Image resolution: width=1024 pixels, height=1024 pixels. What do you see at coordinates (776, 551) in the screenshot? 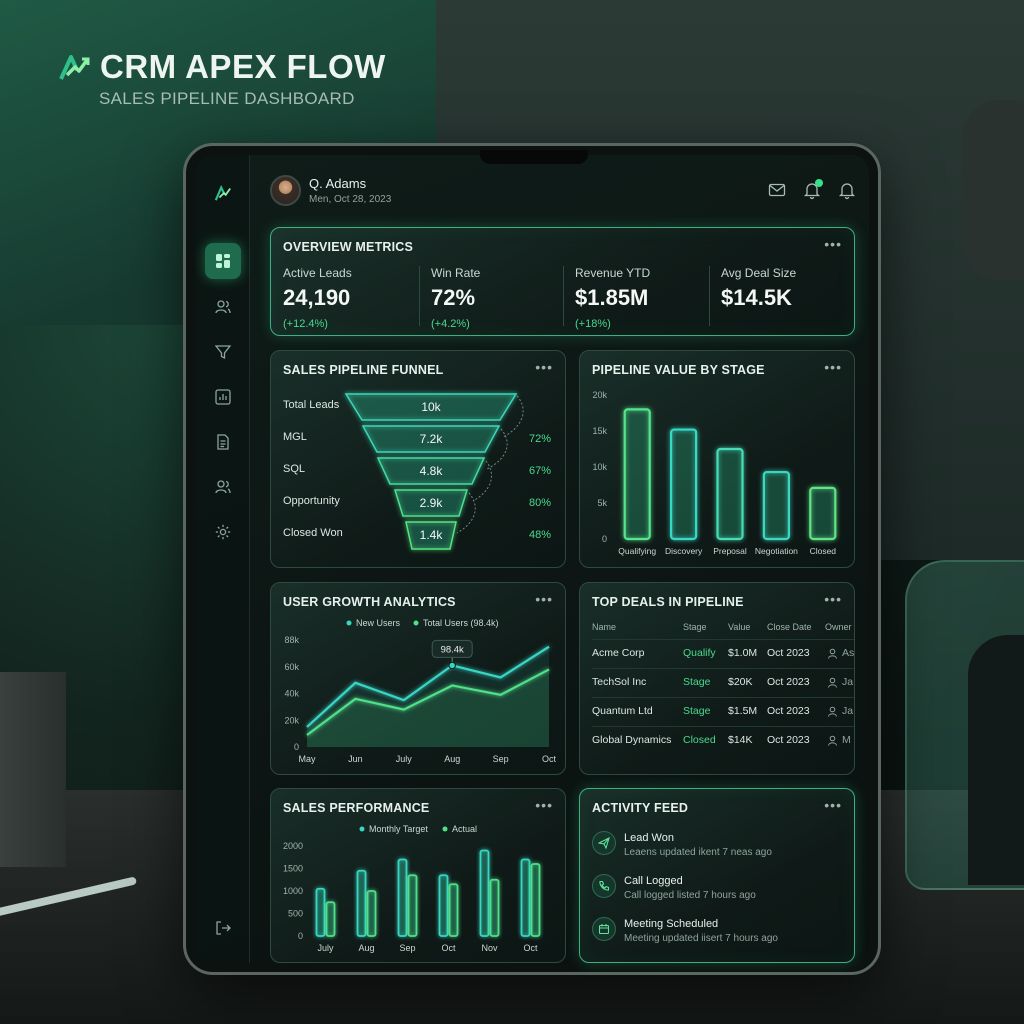
I see `x-tick-label: Negotiation` at bounding box center [776, 551].